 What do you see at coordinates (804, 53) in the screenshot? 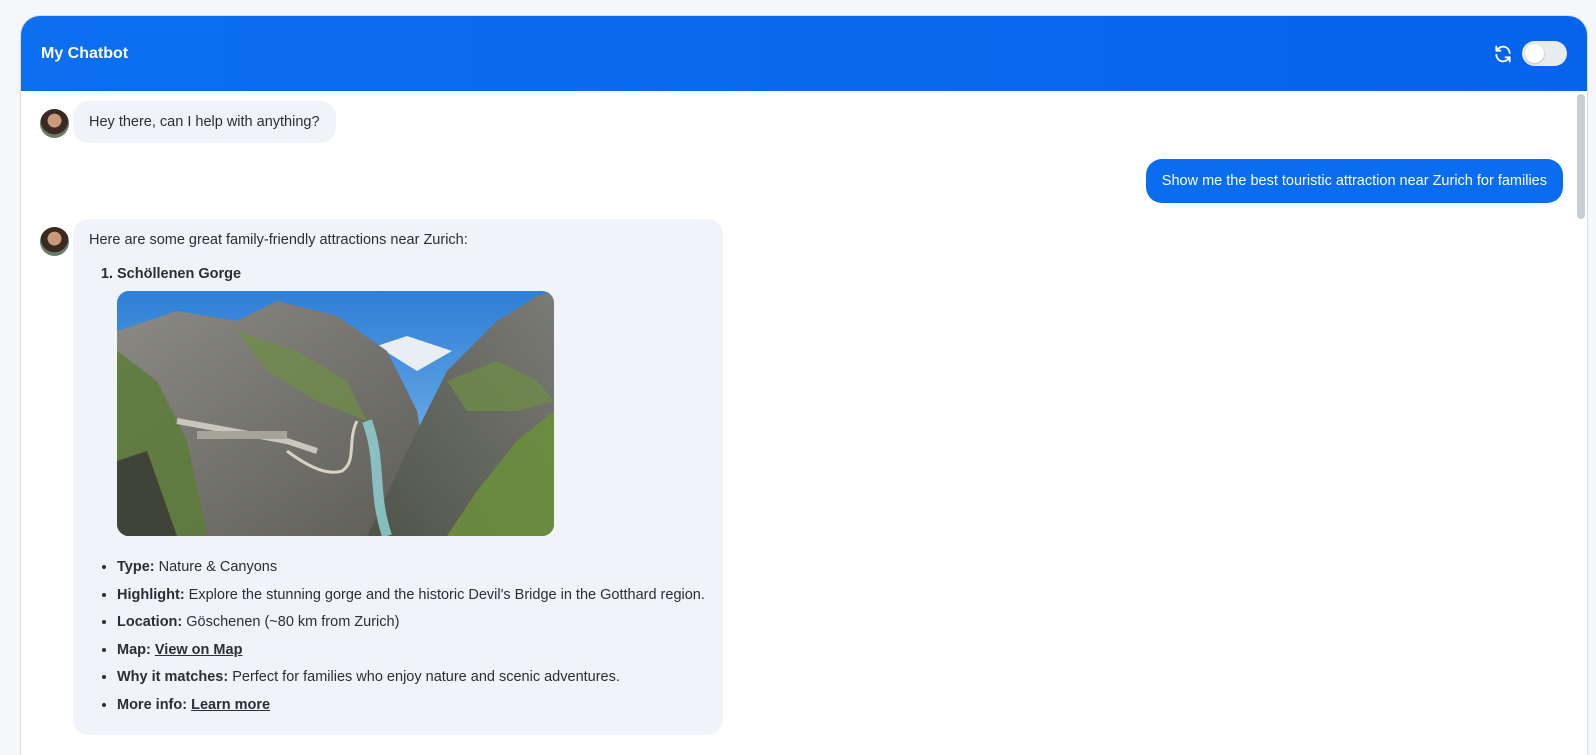
I see `chat-header: My Chatbot` at bounding box center [804, 53].